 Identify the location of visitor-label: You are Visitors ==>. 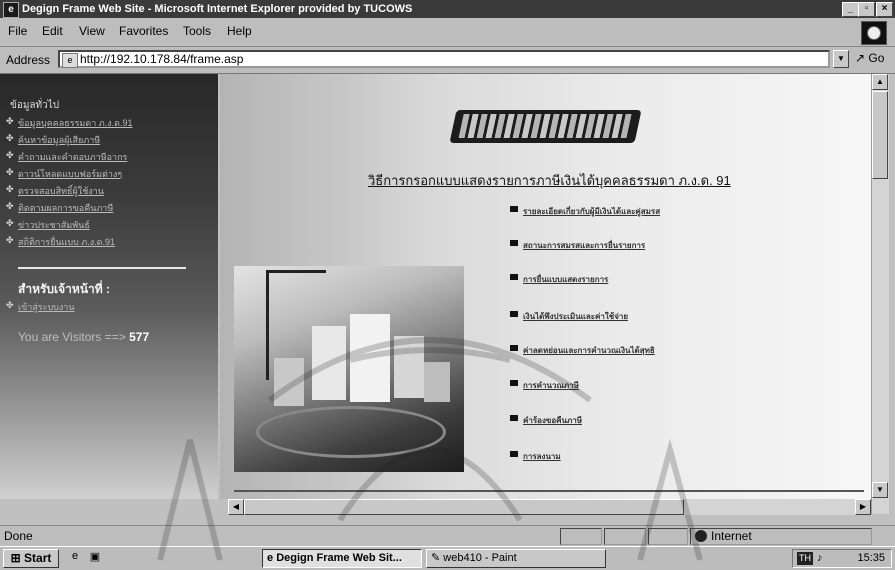
(72, 337).